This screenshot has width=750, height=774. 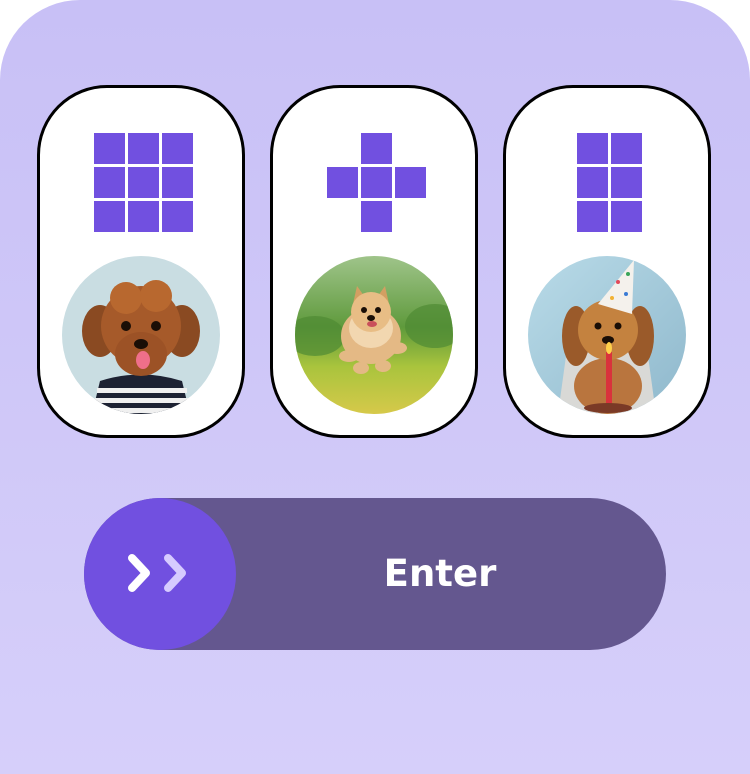 I want to click on plus-cross-icon, so click(x=376, y=182).